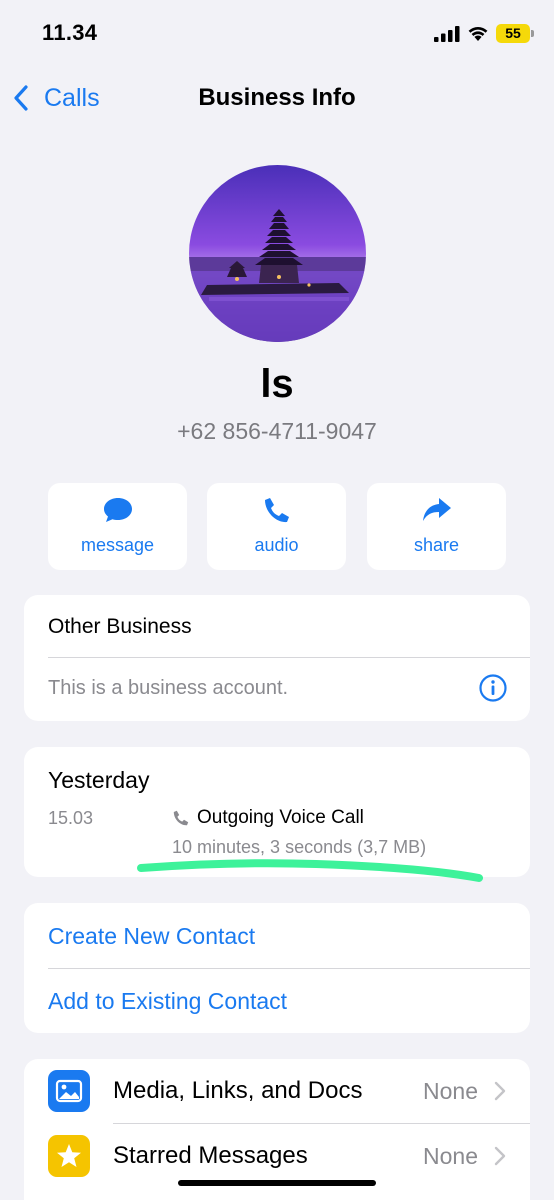  What do you see at coordinates (513, 33) in the screenshot?
I see `battery-indicator: 55` at bounding box center [513, 33].